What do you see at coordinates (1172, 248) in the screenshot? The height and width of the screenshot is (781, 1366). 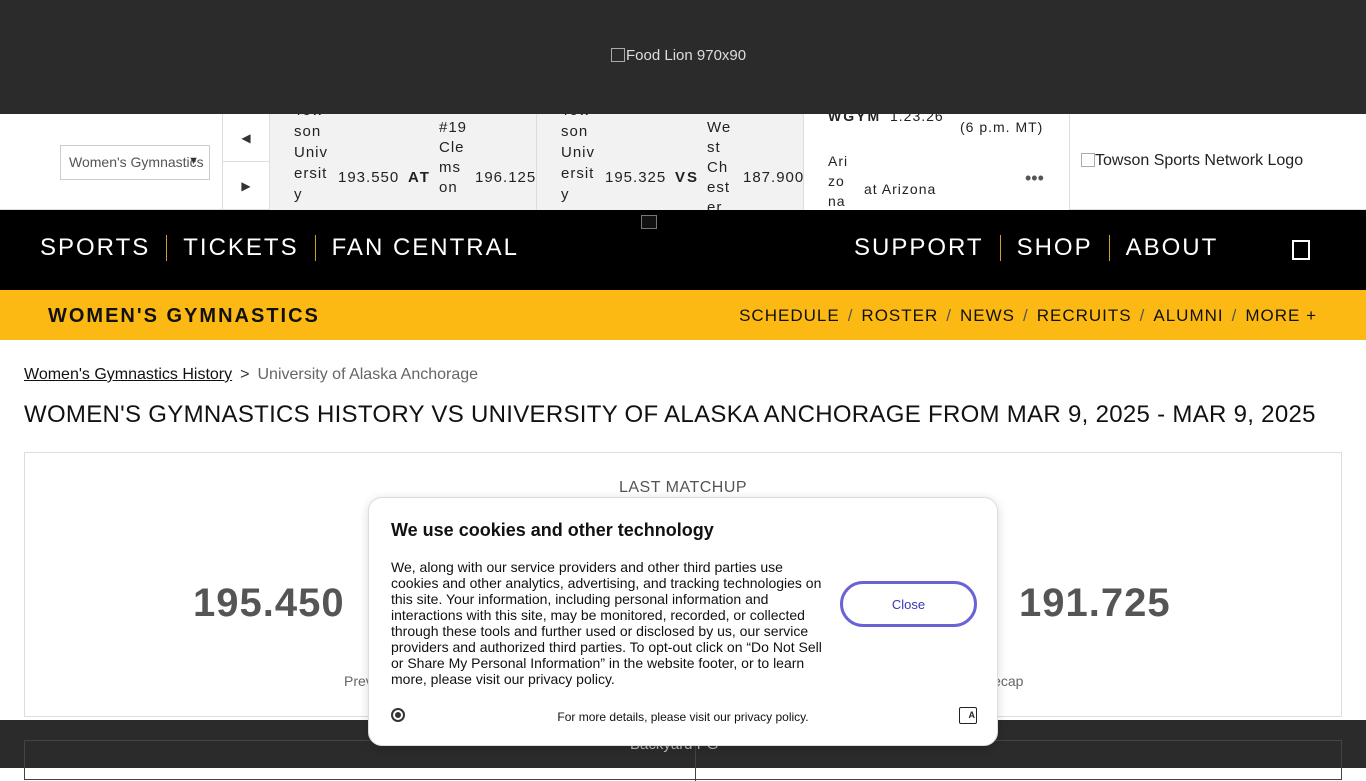 I see `nav-item-about: ABOUT` at bounding box center [1172, 248].